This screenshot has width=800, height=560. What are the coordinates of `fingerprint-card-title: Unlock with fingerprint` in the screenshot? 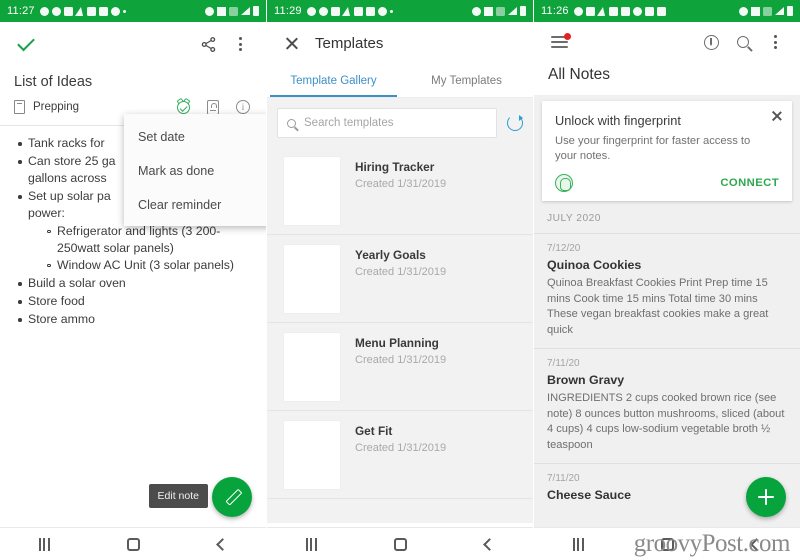 It's located at (618, 120).